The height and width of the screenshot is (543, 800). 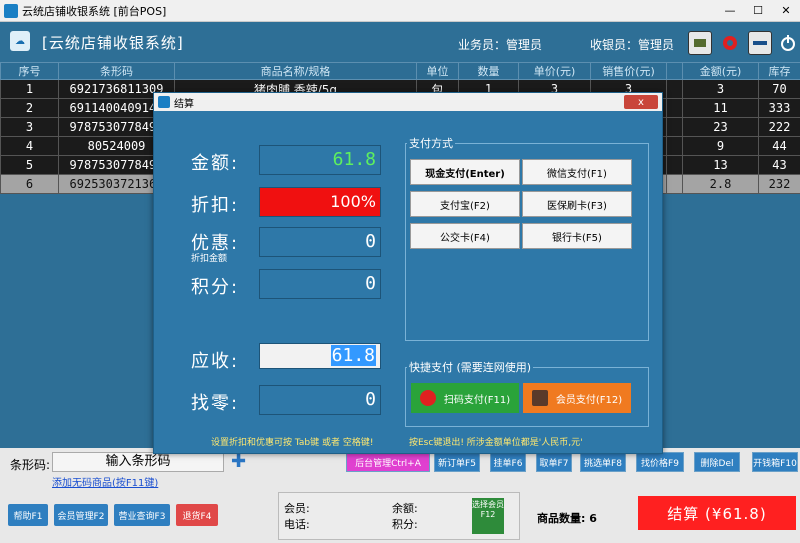 I want to click on scan-pay-label: 扫码支付(F11), so click(x=477, y=400).